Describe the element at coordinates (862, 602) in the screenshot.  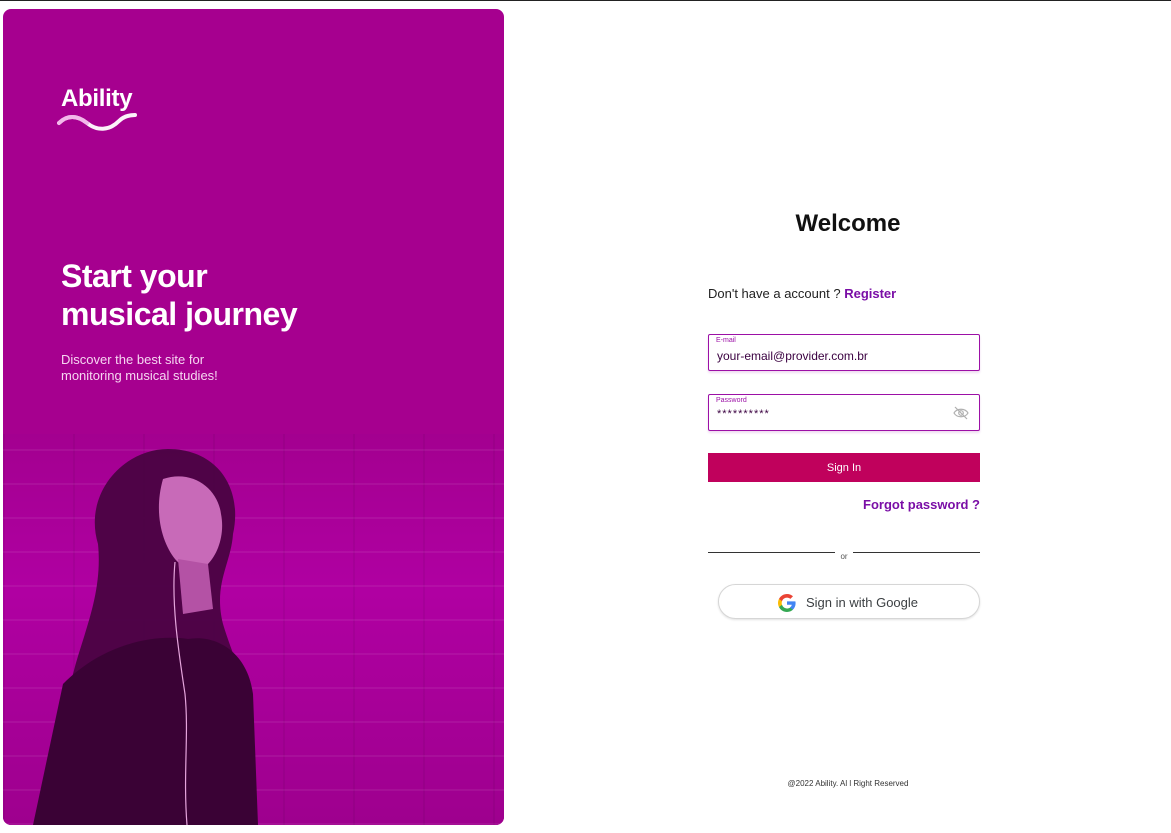
I see `google-button-label: Sign in with Google` at that location.